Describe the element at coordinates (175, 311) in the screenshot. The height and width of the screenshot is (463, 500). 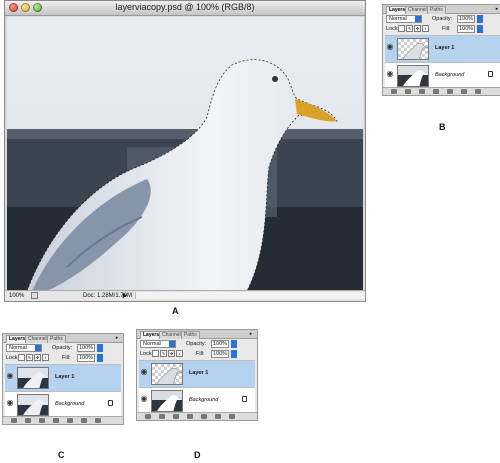
I see `figure-label-a: A` at that location.